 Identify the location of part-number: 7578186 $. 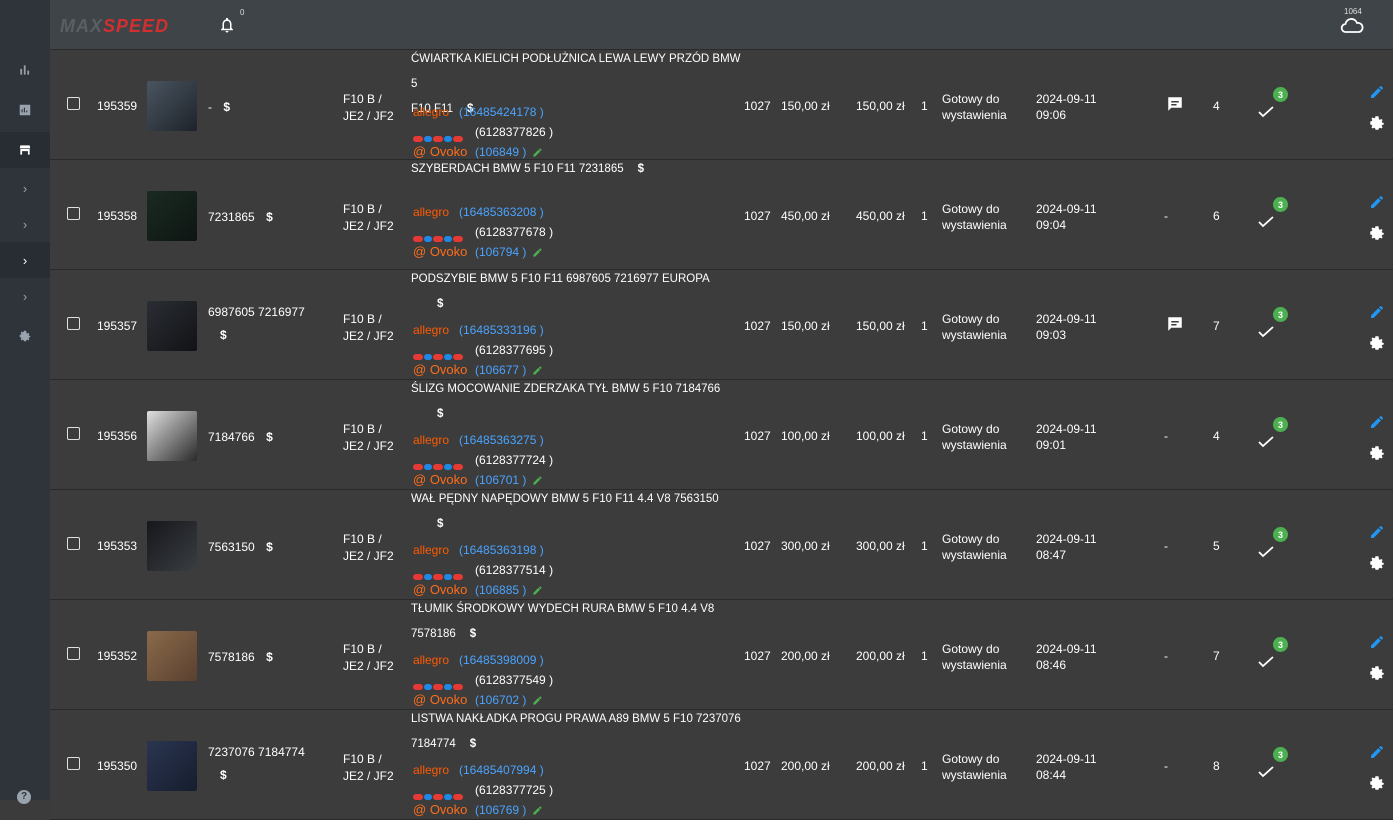
(268, 657).